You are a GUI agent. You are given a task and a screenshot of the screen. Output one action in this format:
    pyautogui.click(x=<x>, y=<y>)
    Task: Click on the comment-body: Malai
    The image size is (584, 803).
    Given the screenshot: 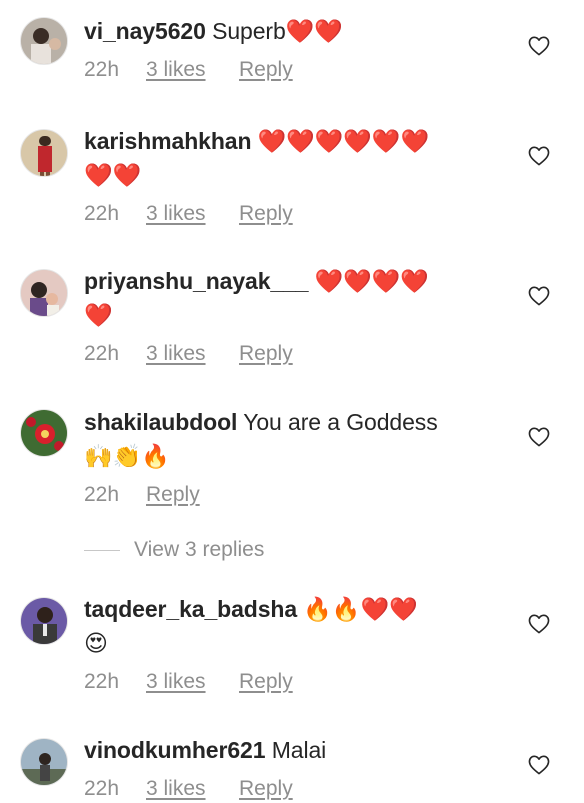 What is the action you would take?
    pyautogui.click(x=299, y=750)
    